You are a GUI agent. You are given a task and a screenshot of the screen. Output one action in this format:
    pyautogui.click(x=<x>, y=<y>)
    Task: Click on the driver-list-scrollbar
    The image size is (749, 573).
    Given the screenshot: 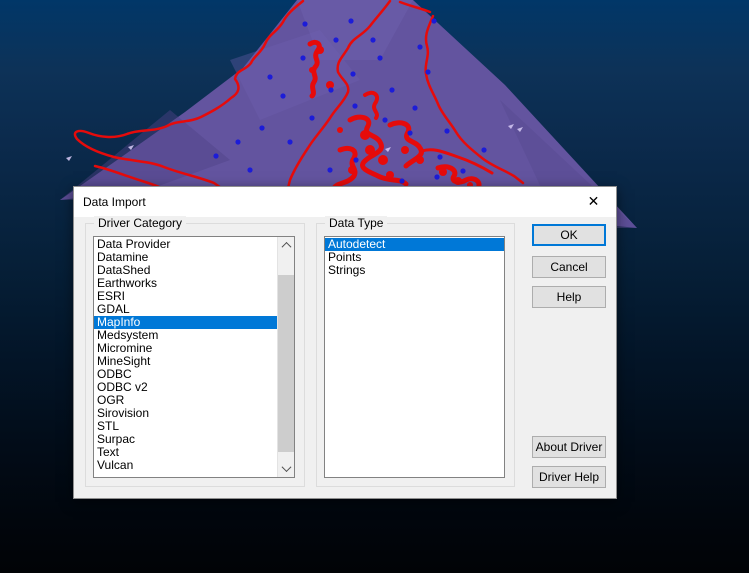 What is the action you would take?
    pyautogui.click(x=285, y=357)
    